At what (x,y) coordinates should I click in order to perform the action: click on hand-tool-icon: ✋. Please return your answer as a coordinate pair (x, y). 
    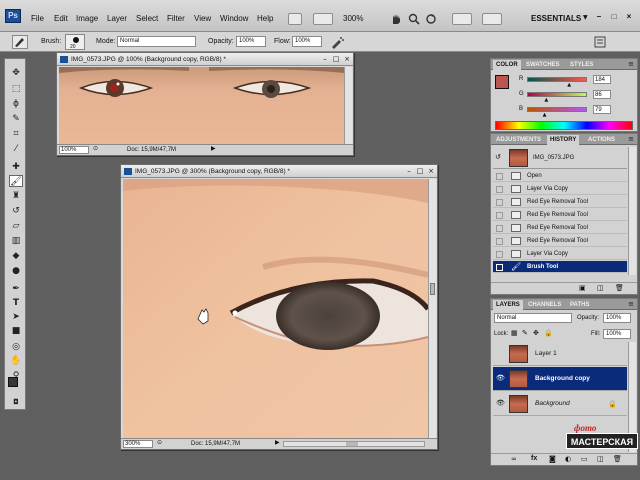
    Looking at the image, I should click on (16, 361).